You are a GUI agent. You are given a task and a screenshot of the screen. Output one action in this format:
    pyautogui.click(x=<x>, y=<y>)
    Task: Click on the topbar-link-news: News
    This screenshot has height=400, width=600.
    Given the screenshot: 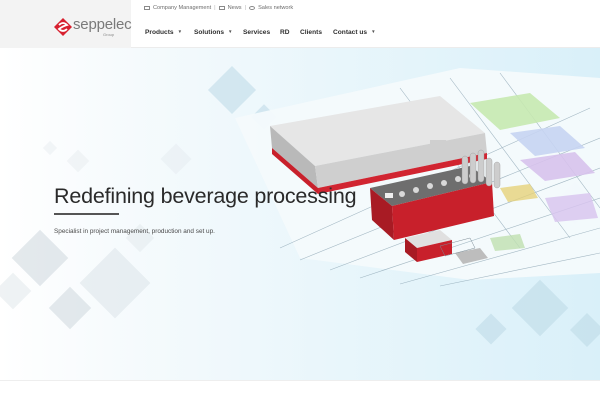 What is the action you would take?
    pyautogui.click(x=230, y=8)
    